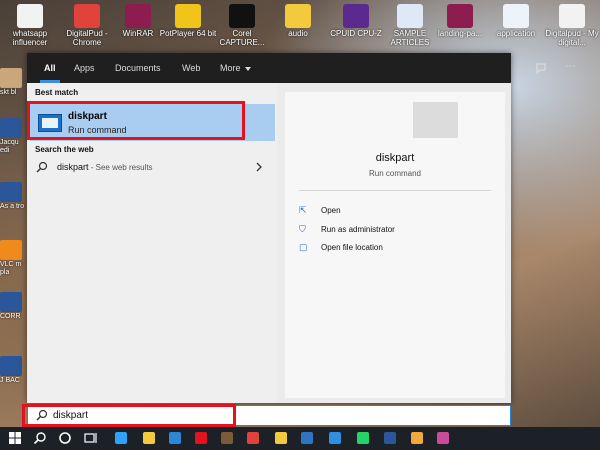  Describe the element at coordinates (120, 167) in the screenshot. I see `web-results-hint: - See web results` at that location.